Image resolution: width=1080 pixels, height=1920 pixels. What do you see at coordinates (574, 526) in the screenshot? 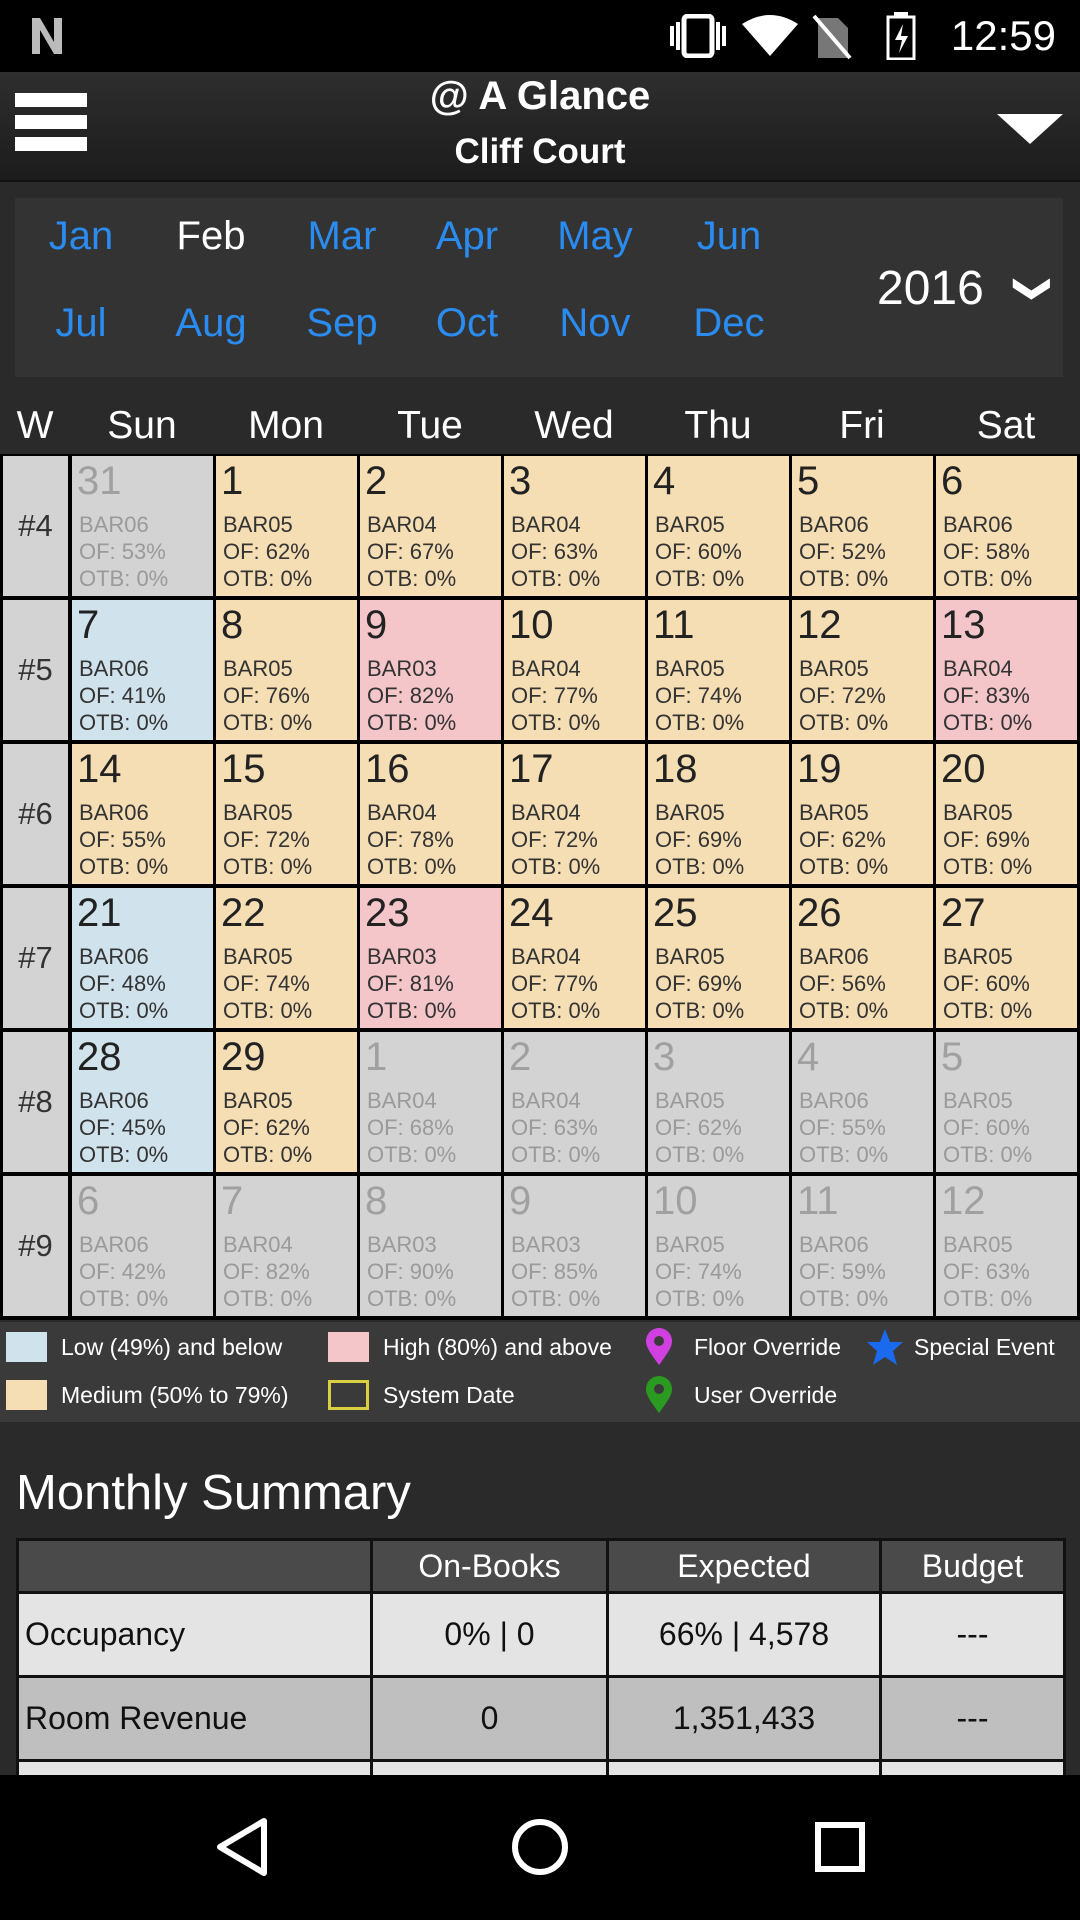
I see `day-cell: 3 BAR04 OF: 63% OTB: 0%` at bounding box center [574, 526].